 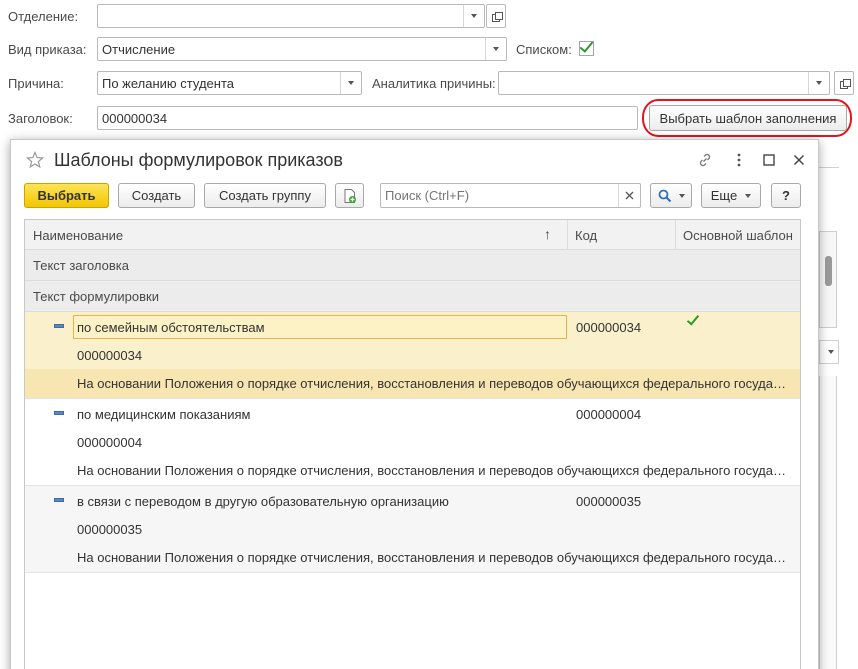 What do you see at coordinates (110, 529) in the screenshot?
I see `row-heading: 000000035` at bounding box center [110, 529].